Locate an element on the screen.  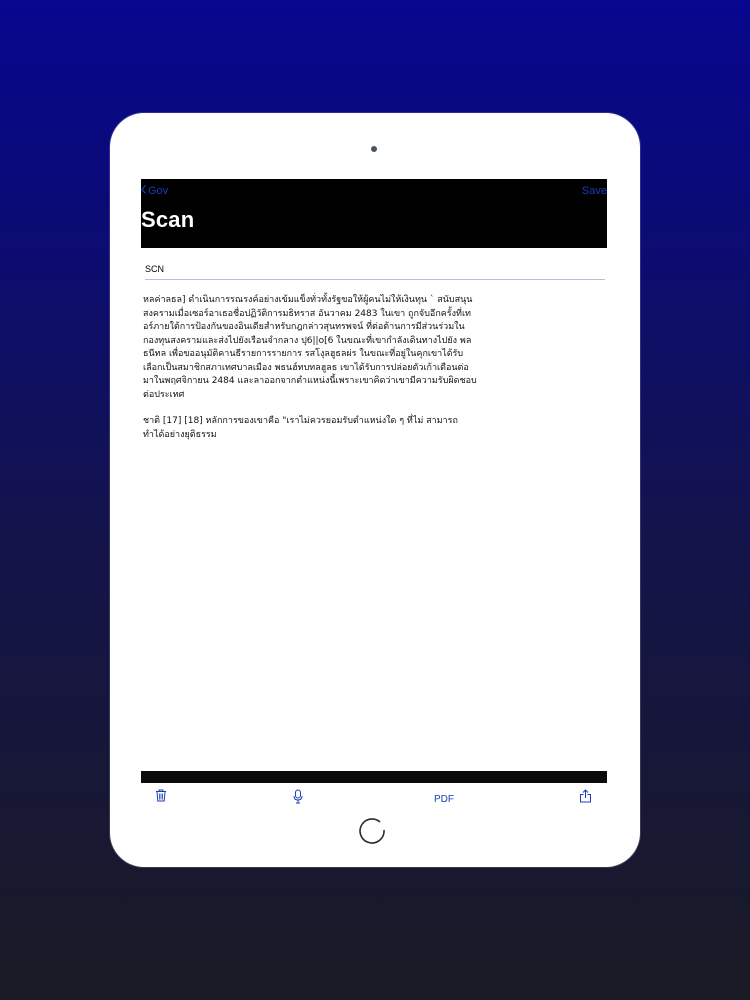
scan-preview-strip is located at coordinates (374, 777).